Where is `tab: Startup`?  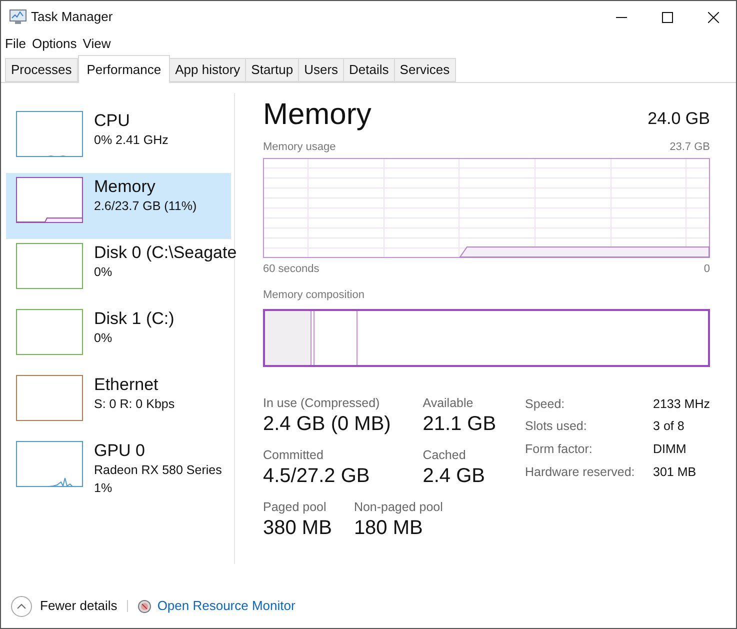
tab: Startup is located at coordinates (273, 70).